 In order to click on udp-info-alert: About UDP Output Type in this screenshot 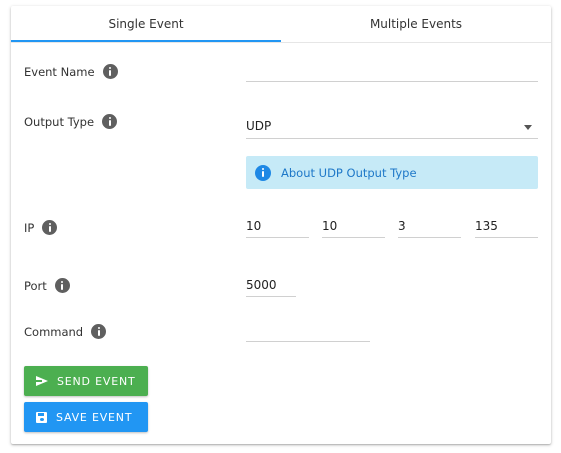, I will do `click(392, 172)`.